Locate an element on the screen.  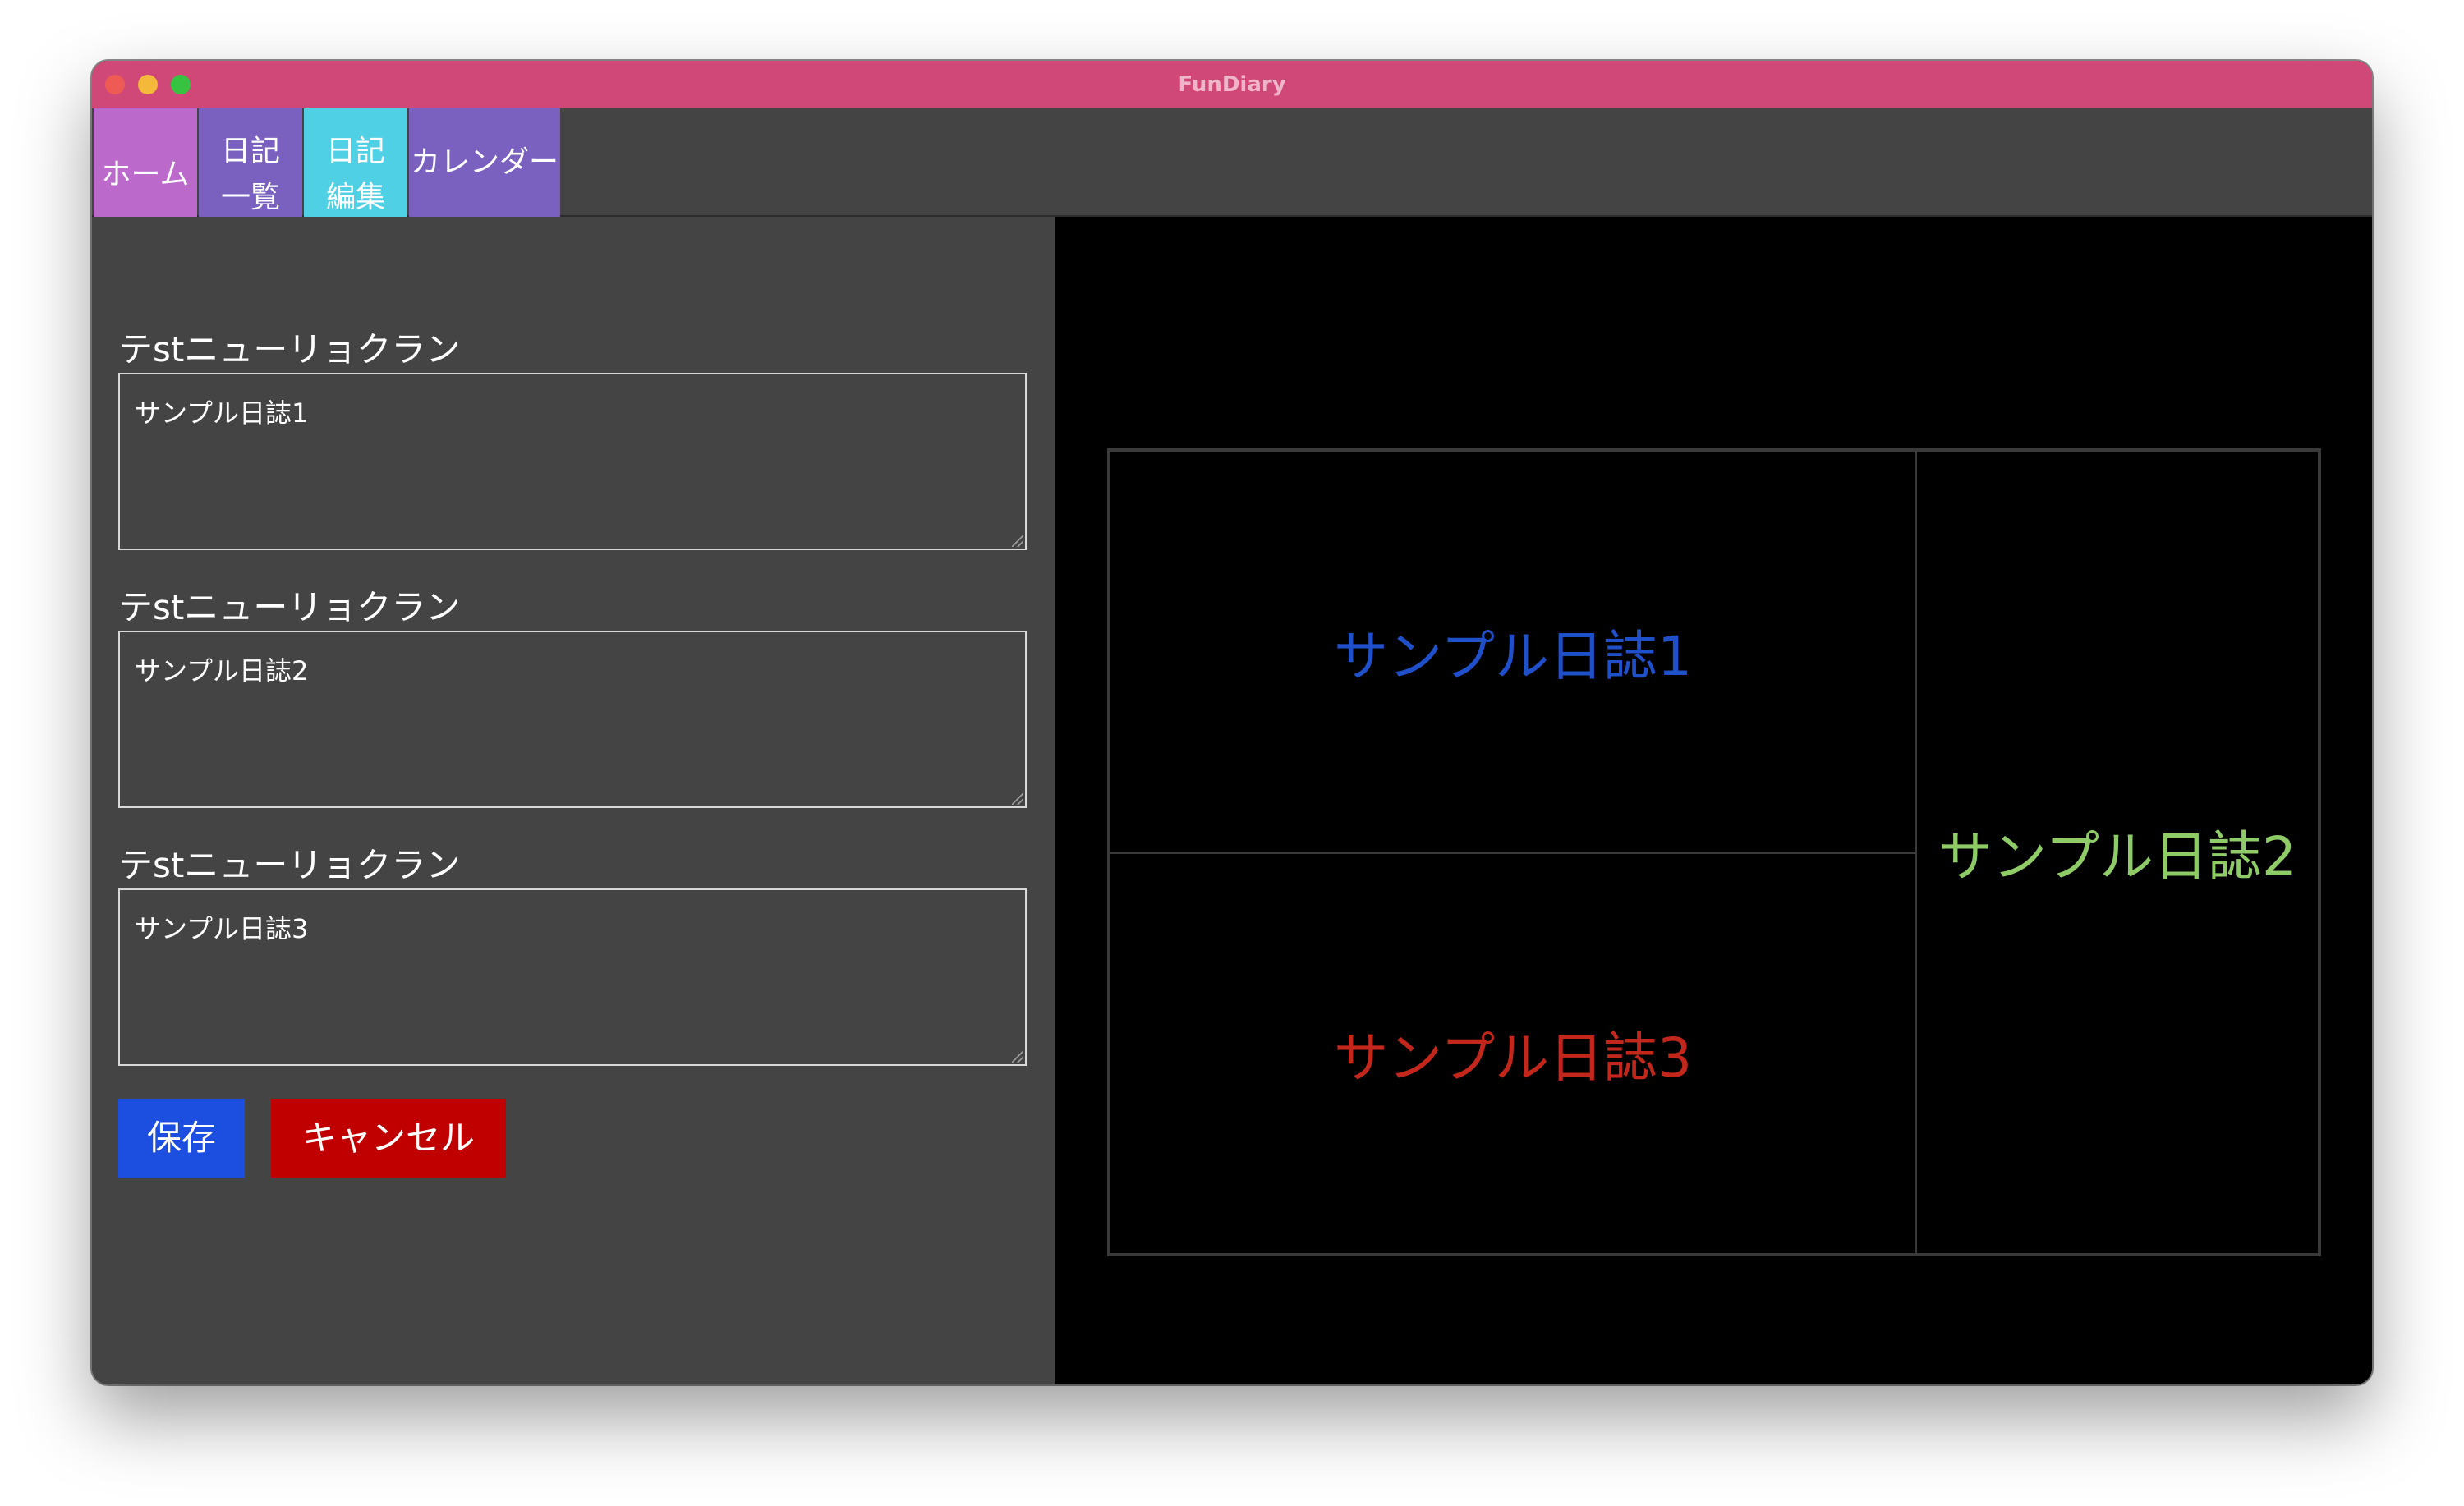
preview-cell-2-text: サンプル日誌2 is located at coordinates (2117, 856).